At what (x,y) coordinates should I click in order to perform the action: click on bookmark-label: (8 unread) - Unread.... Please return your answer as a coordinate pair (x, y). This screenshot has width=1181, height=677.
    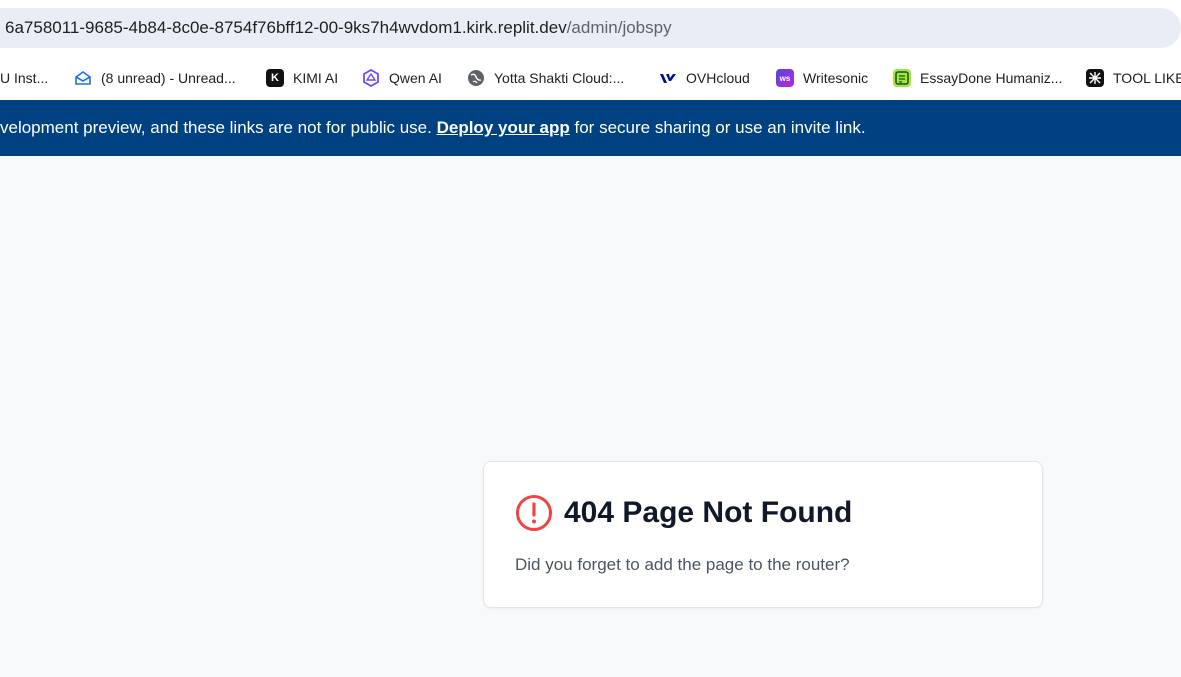
    Looking at the image, I should click on (168, 78).